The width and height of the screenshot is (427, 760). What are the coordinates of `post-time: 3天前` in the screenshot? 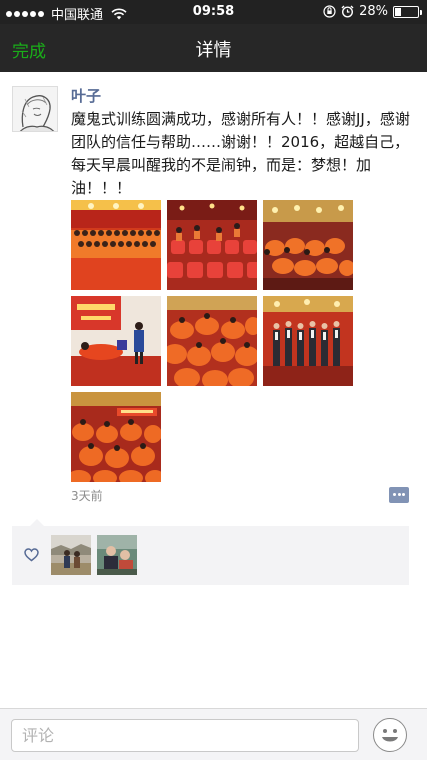 It's located at (87, 496).